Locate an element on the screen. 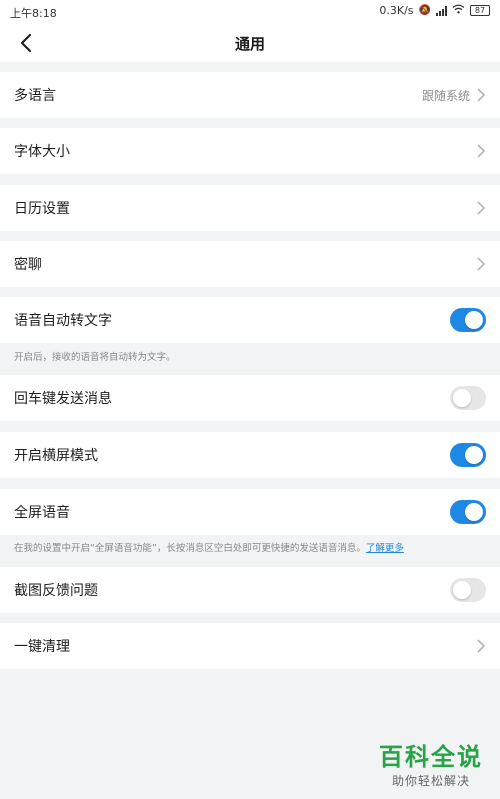  signal-icon is located at coordinates (441, 10).